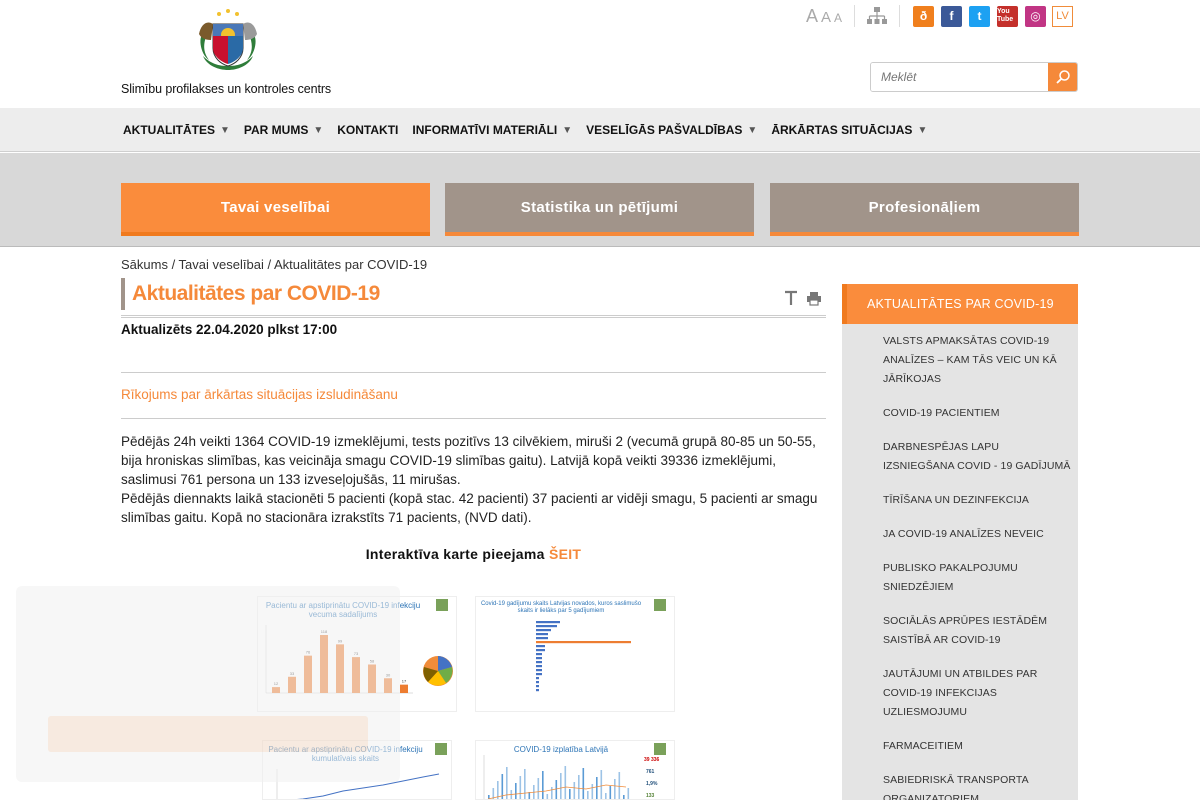 The height and width of the screenshot is (800, 1200). I want to click on language-switch: LV, so click(1062, 16).